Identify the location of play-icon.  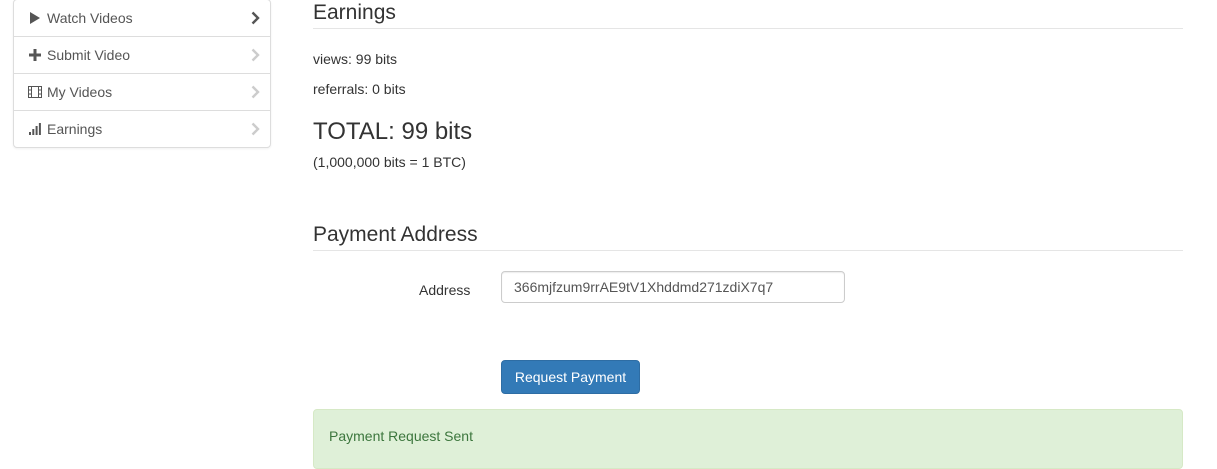
(35, 18).